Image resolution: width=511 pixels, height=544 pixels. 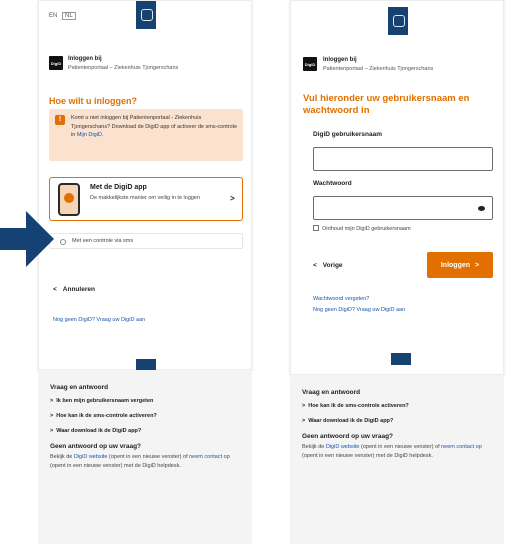 I want to click on phone-icon, so click(x=69, y=199).